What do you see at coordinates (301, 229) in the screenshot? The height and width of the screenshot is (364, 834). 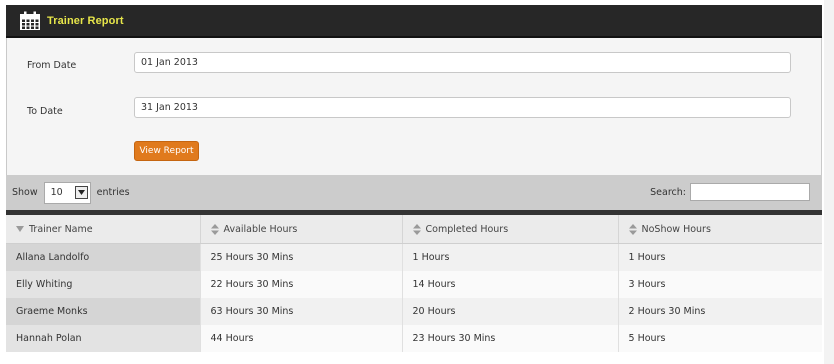 I see `column-header-available-hours: Available Hours` at bounding box center [301, 229].